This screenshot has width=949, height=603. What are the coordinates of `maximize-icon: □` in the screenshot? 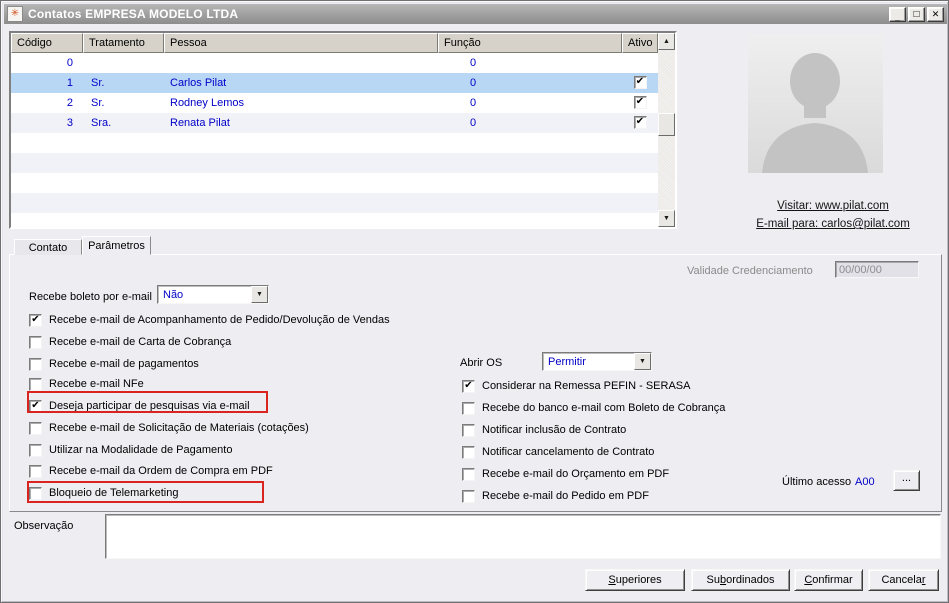 It's located at (916, 14).